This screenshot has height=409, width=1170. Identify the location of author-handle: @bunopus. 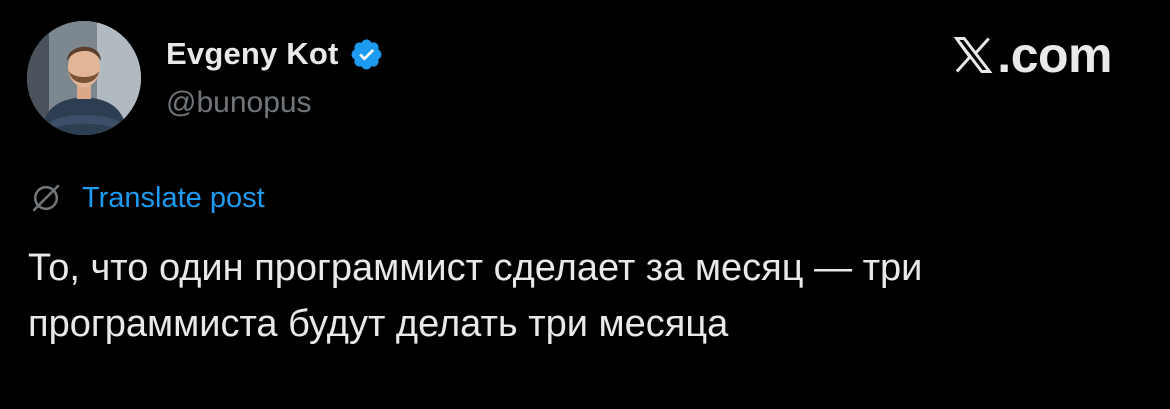
(239, 103).